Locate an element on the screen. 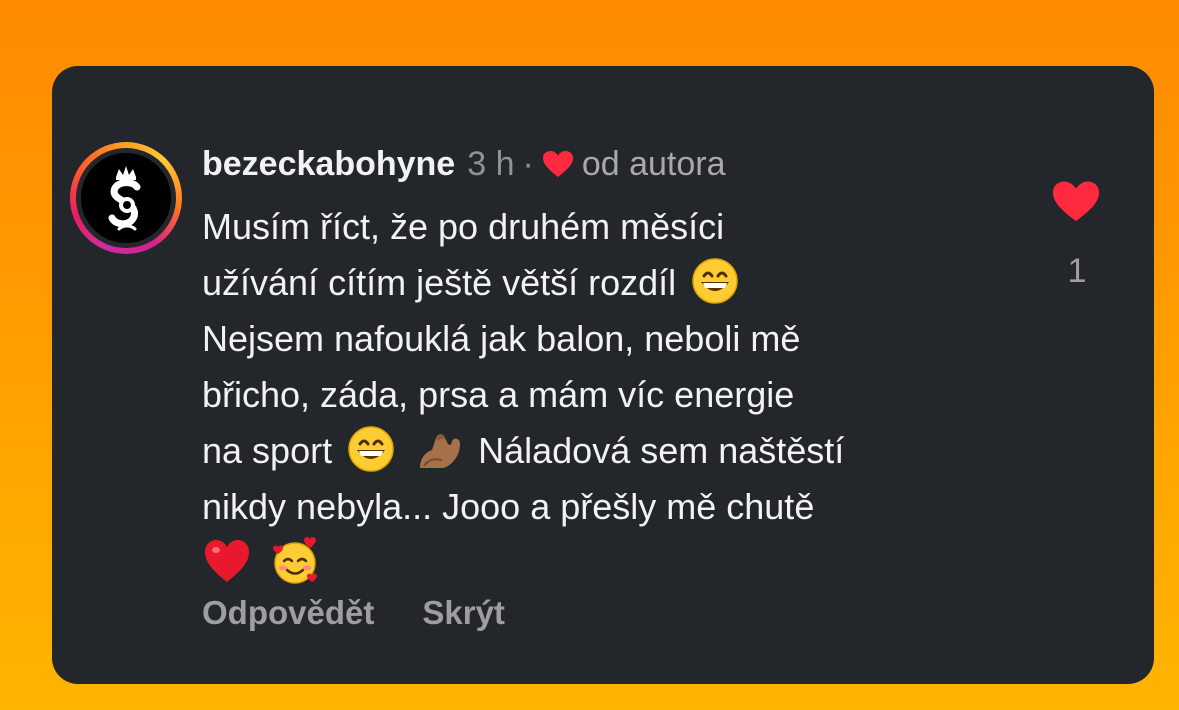 This screenshot has height=710, width=1179. username-link: bezeckabohyne is located at coordinates (328, 164).